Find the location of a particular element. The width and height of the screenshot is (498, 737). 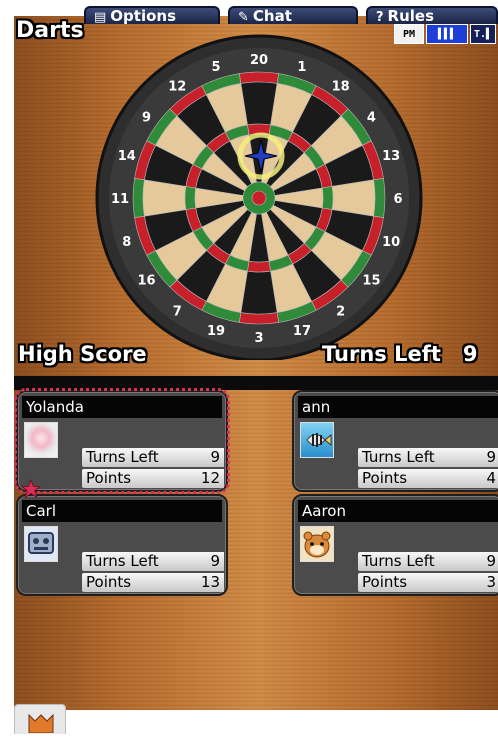

dartboard-number: 12 is located at coordinates (177, 87).